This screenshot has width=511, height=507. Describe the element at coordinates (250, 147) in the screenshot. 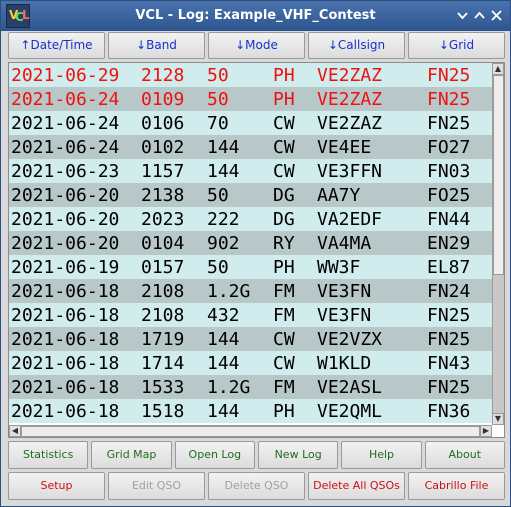

I see `qso-row: 2021-06-24 0102 144 CW VE4EE FO27` at that location.